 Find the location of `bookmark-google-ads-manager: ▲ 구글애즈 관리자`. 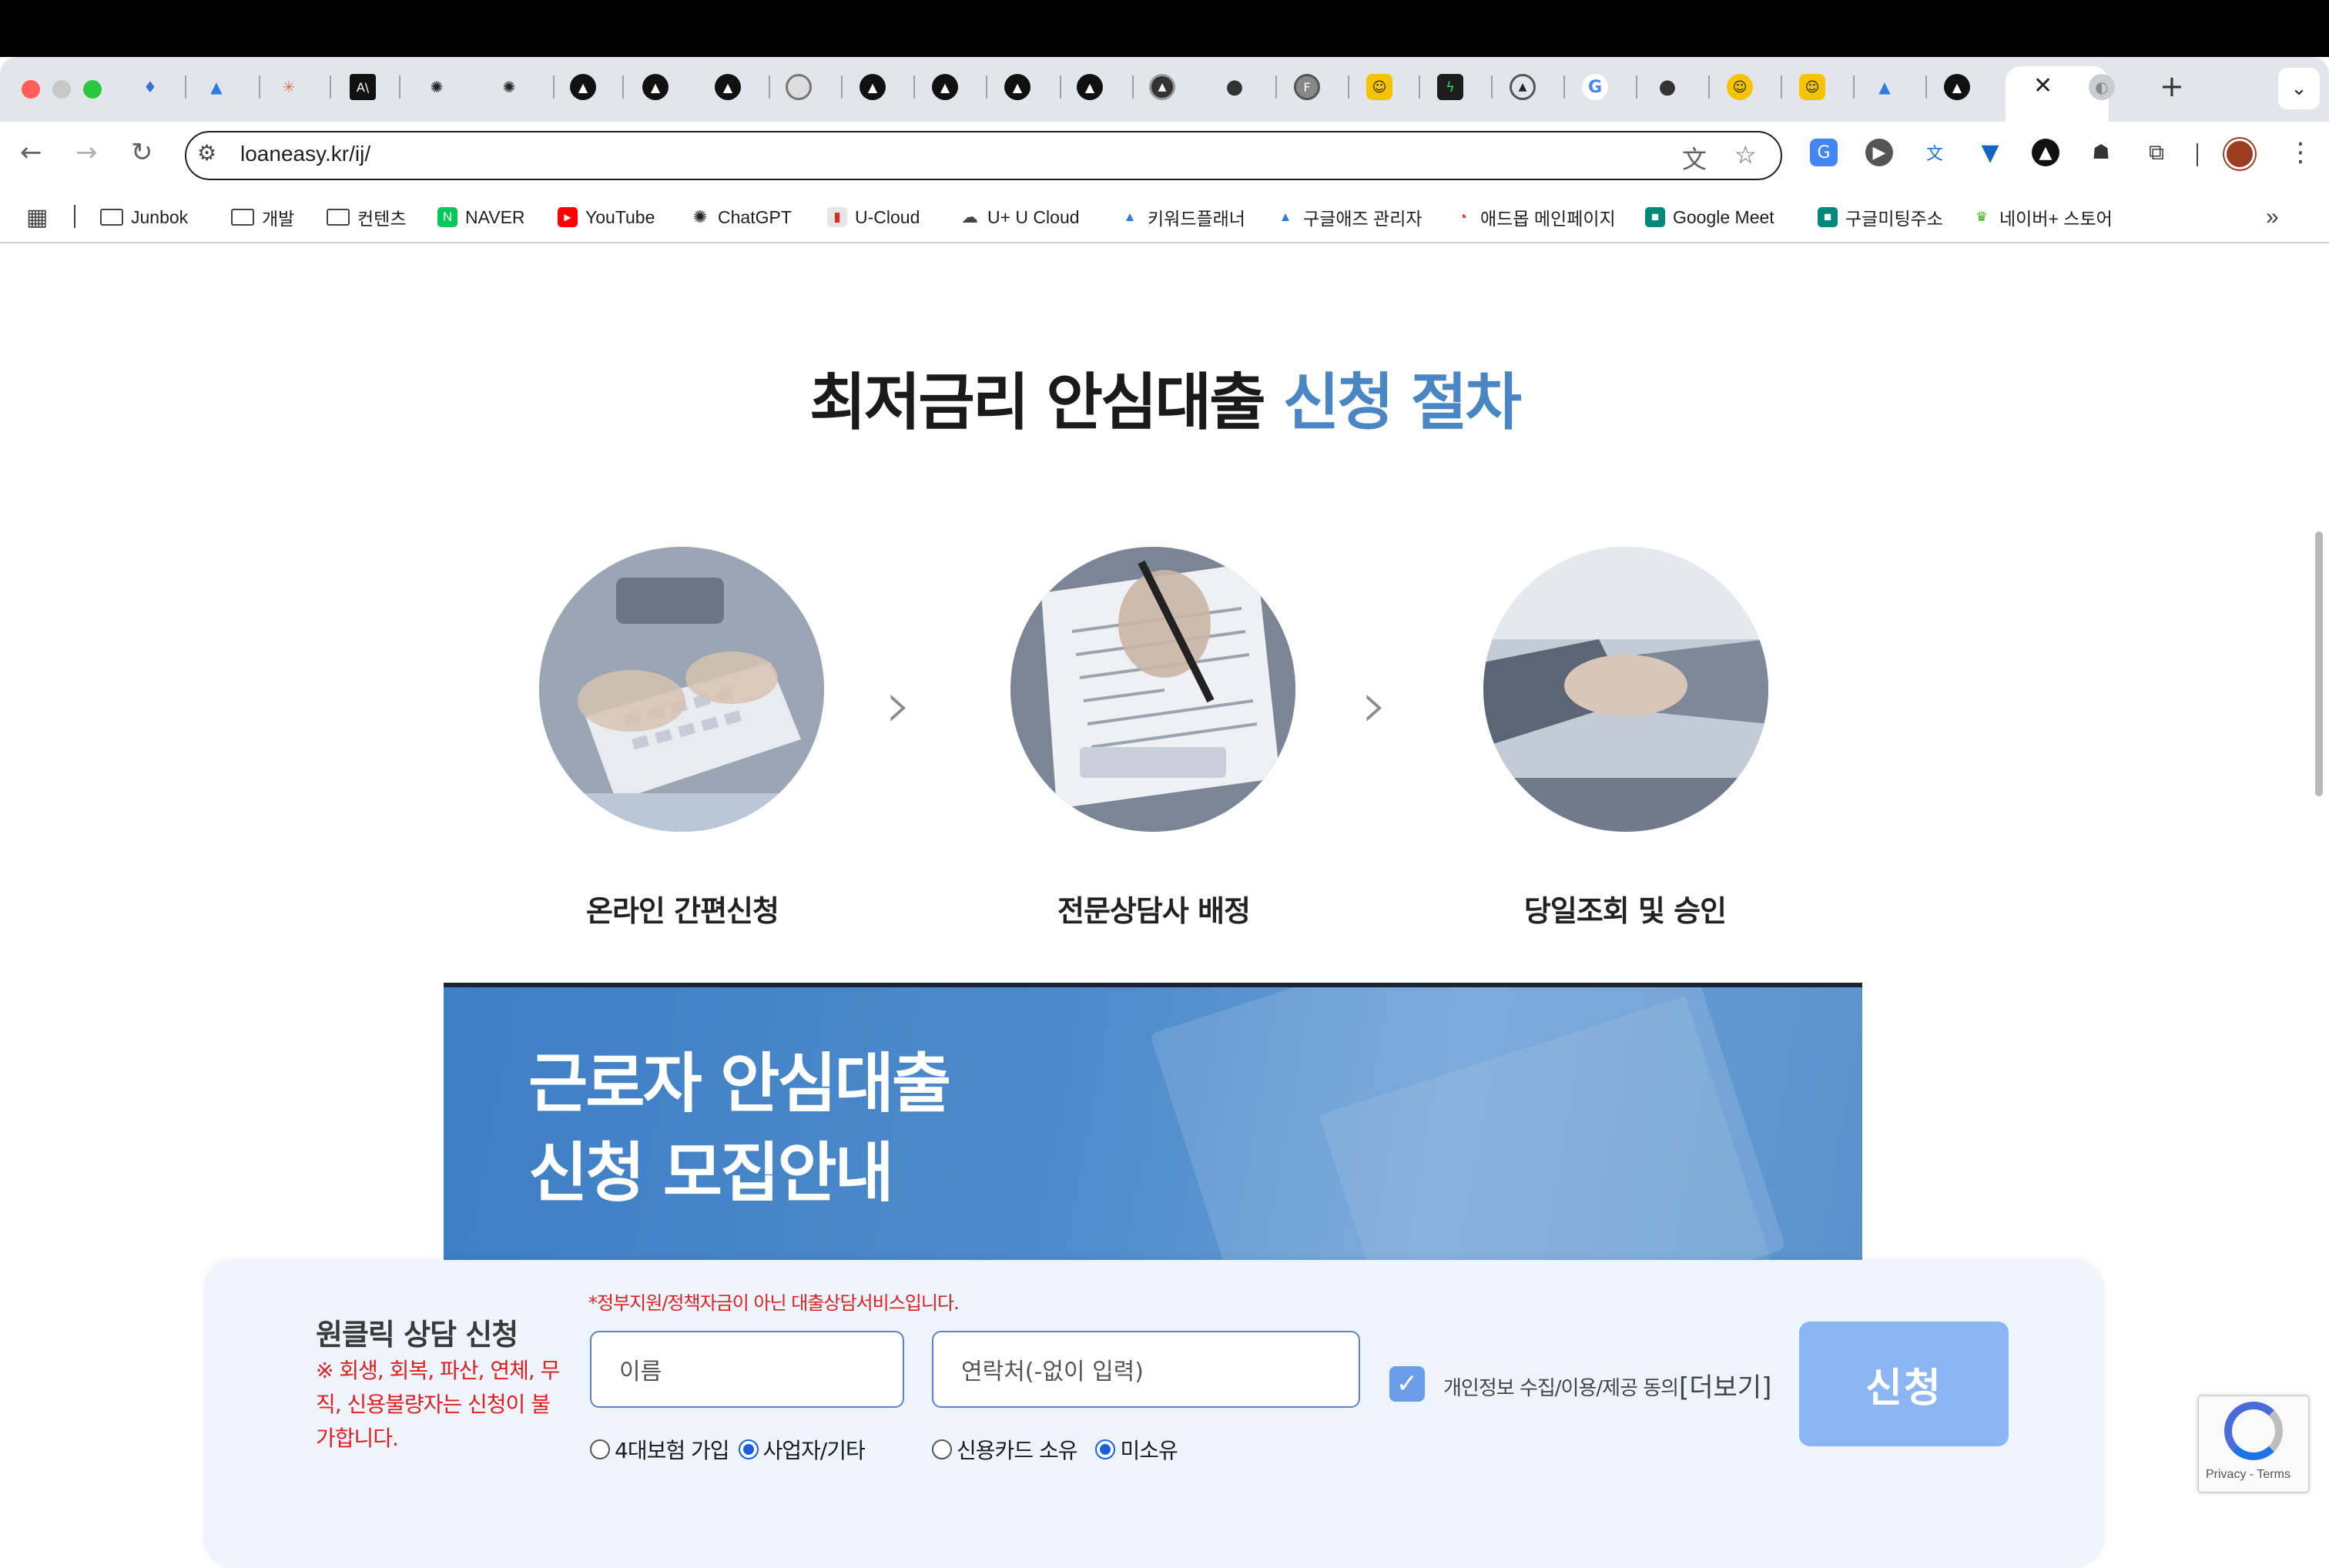

bookmark-google-ads-manager: ▲ 구글애즈 관리자 is located at coordinates (1349, 217).